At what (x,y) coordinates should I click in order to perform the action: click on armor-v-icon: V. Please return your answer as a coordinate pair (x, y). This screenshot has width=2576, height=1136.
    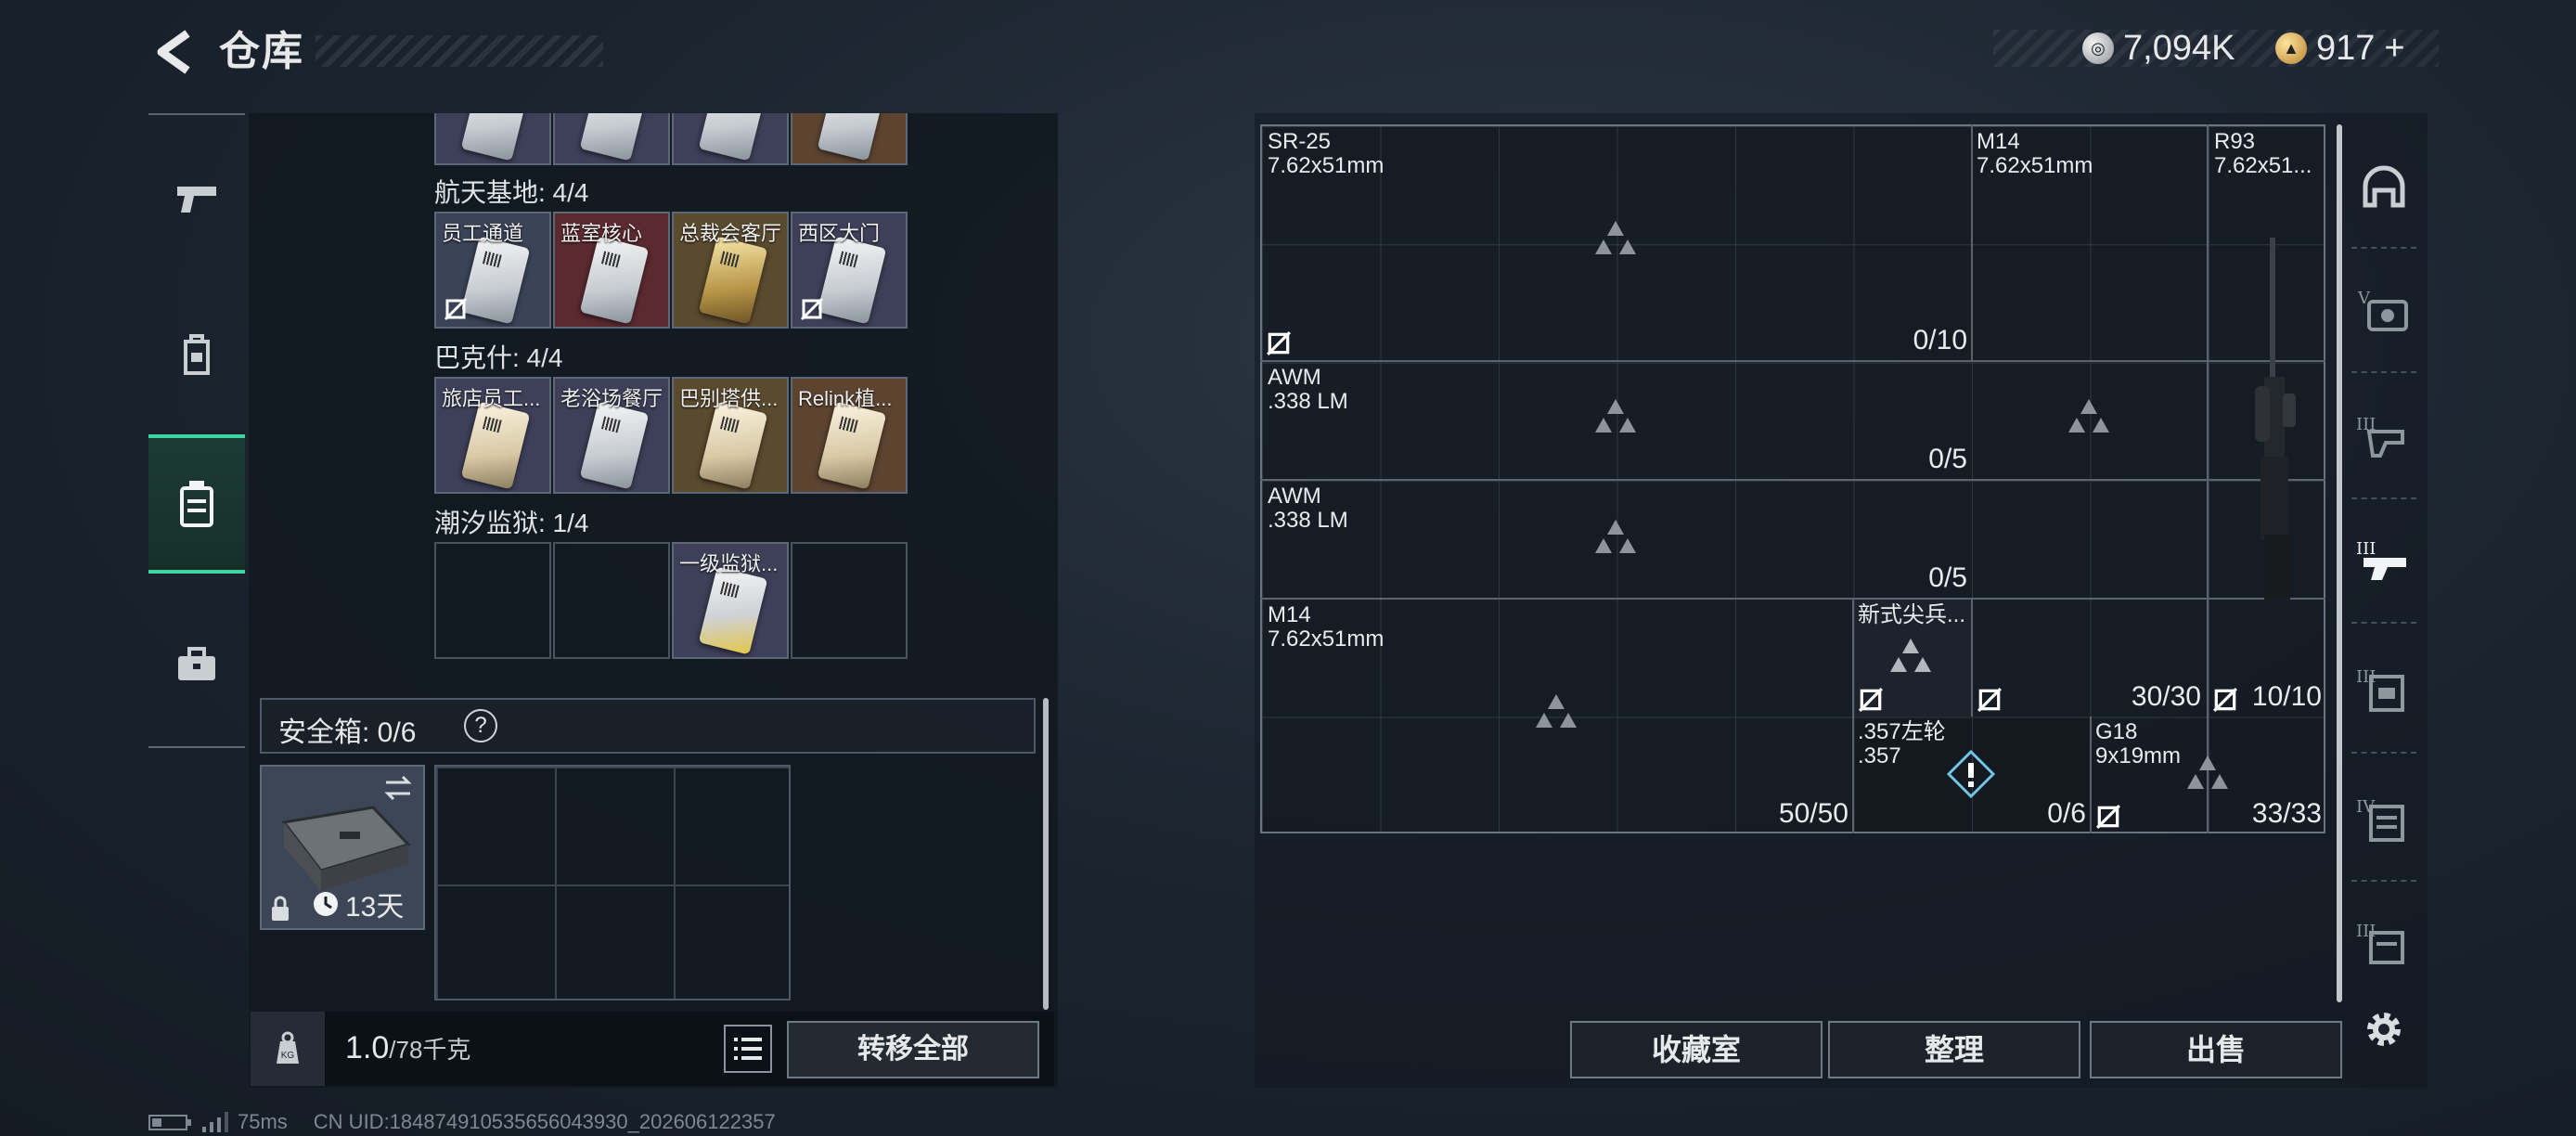
    Looking at the image, I should click on (2383, 309).